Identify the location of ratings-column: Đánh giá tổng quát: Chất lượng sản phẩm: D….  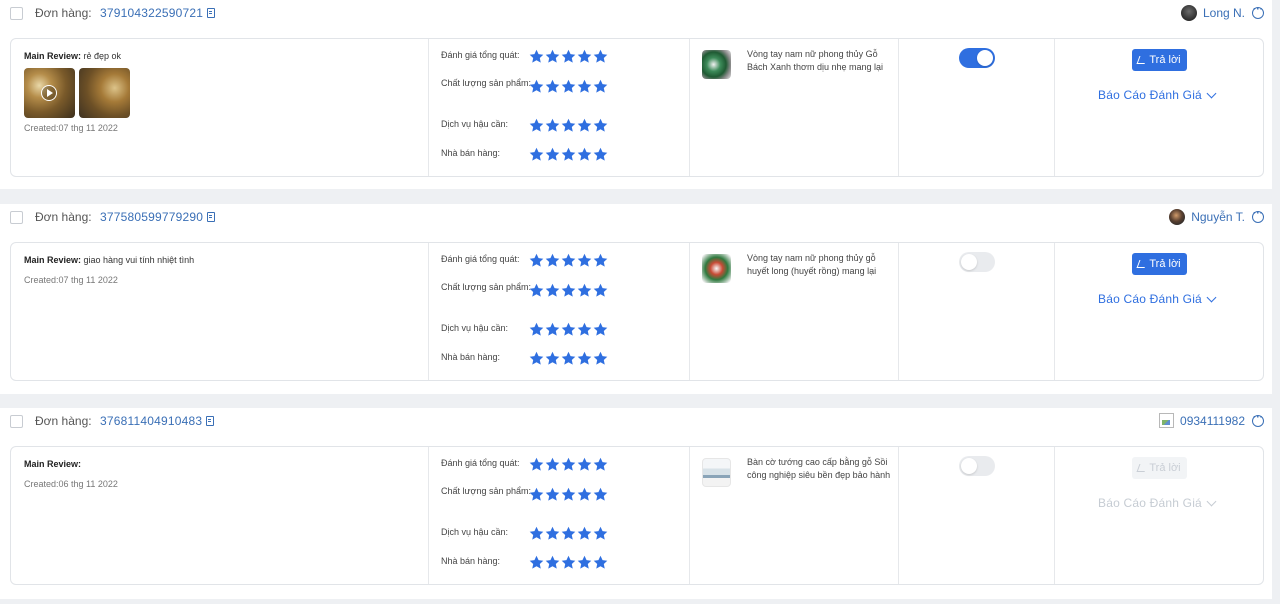
(559, 515).